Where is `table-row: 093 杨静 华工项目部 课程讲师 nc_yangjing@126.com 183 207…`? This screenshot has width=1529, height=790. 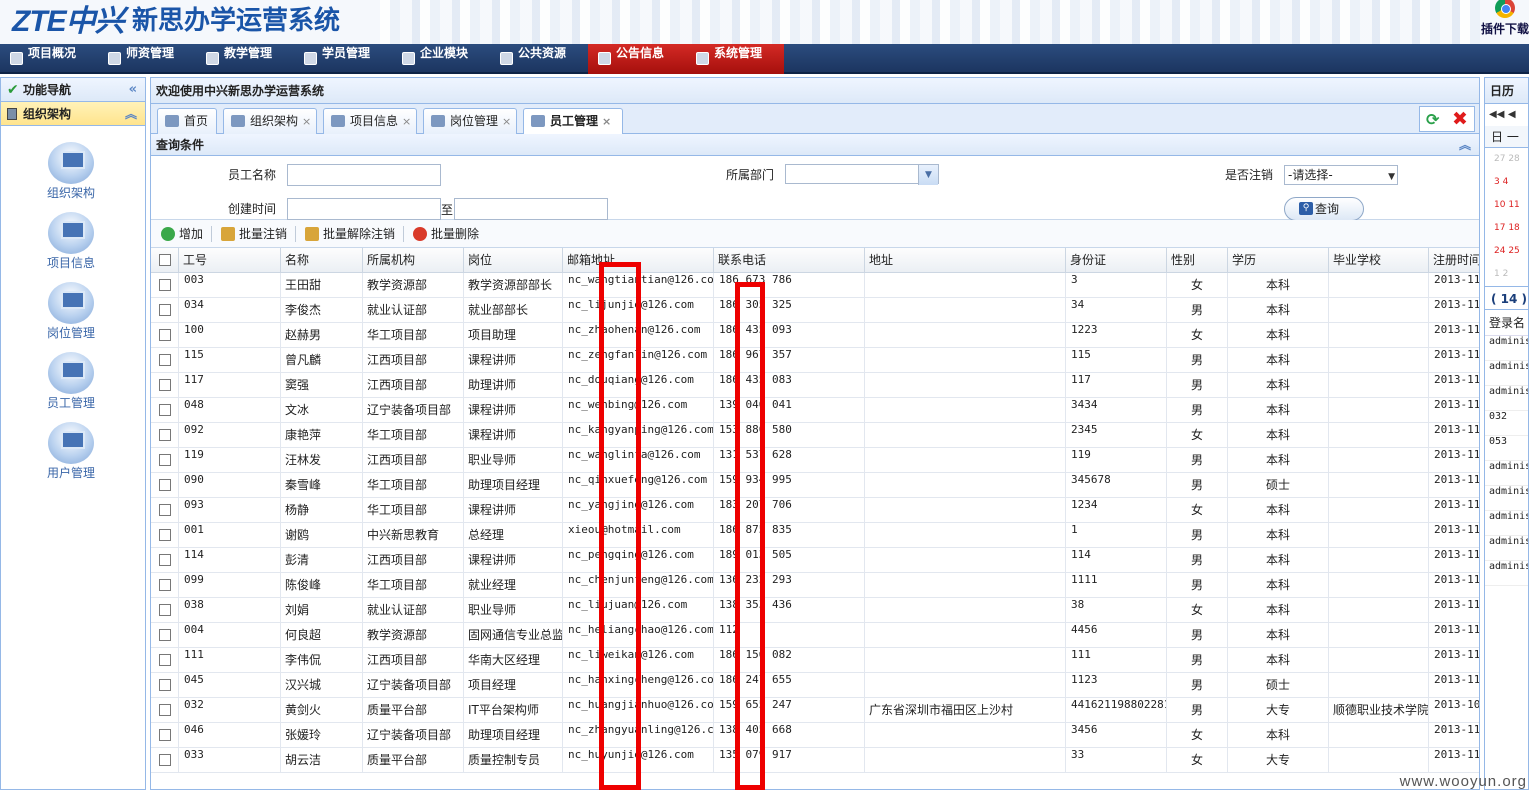
table-row: 093 杨静 华工项目部 课程讲师 nc_yangjing@126.com 183 207… is located at coordinates (815, 510).